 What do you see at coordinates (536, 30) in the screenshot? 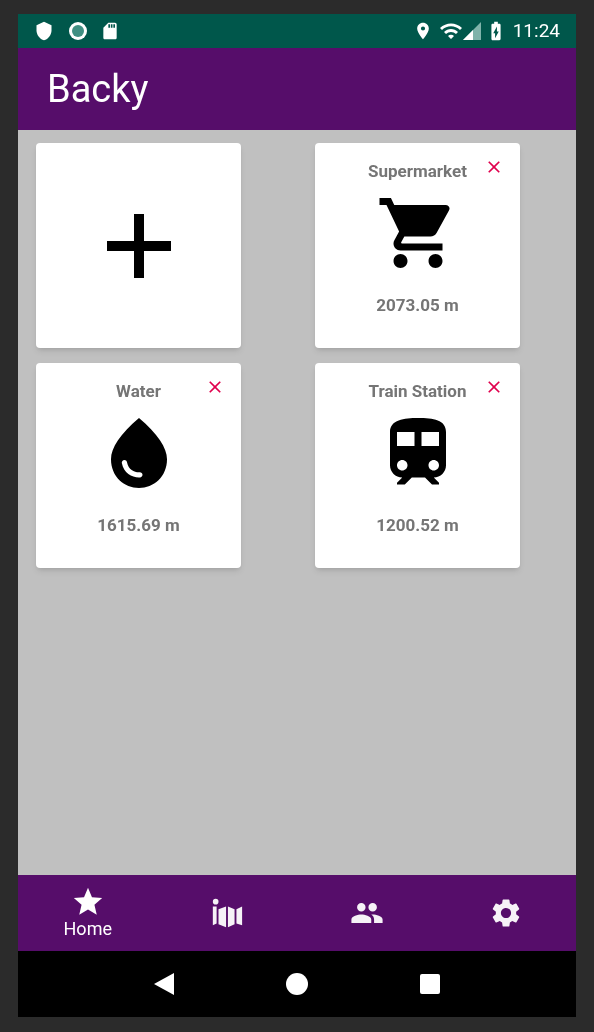
I see `status-time: 11:24` at bounding box center [536, 30].